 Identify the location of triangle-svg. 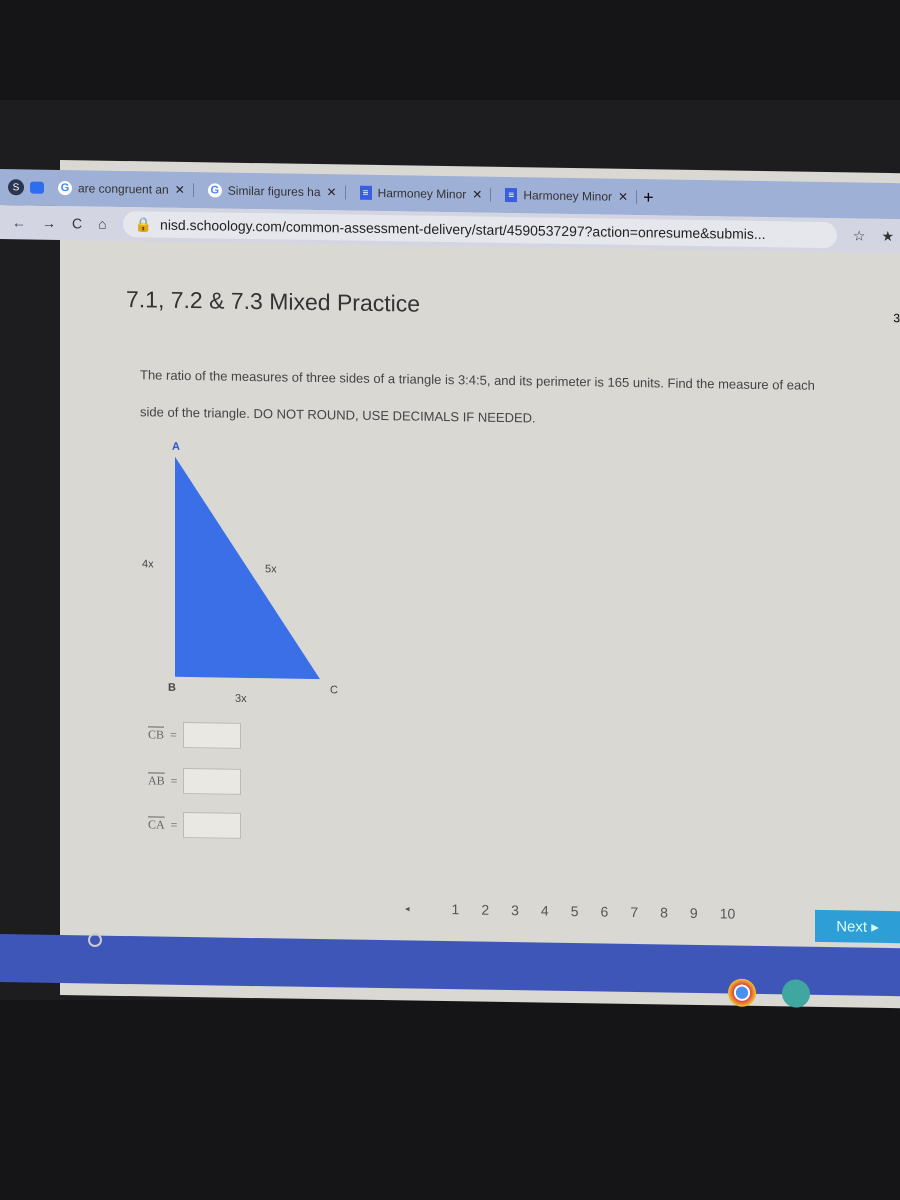
(247, 568).